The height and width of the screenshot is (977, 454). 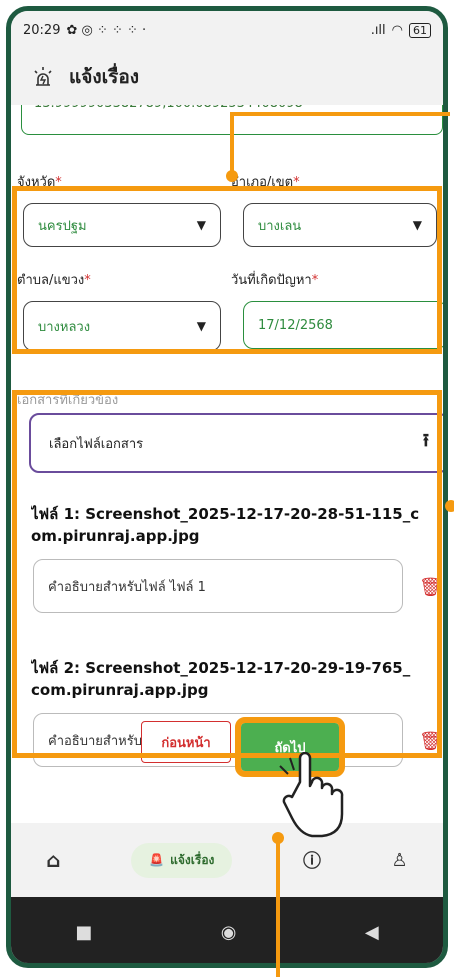 What do you see at coordinates (378, 30) in the screenshot?
I see `signal-icon: .ıll` at bounding box center [378, 30].